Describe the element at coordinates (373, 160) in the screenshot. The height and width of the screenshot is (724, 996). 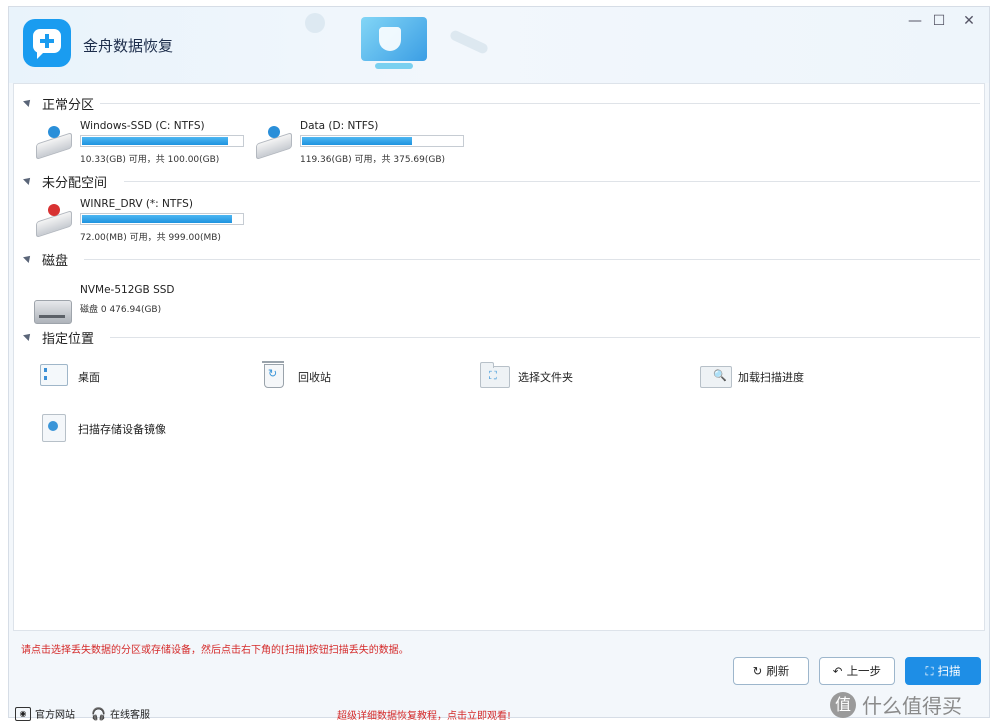
I see `partition-size: 119.36(GB) 可用，共 375.69(GB)` at that location.